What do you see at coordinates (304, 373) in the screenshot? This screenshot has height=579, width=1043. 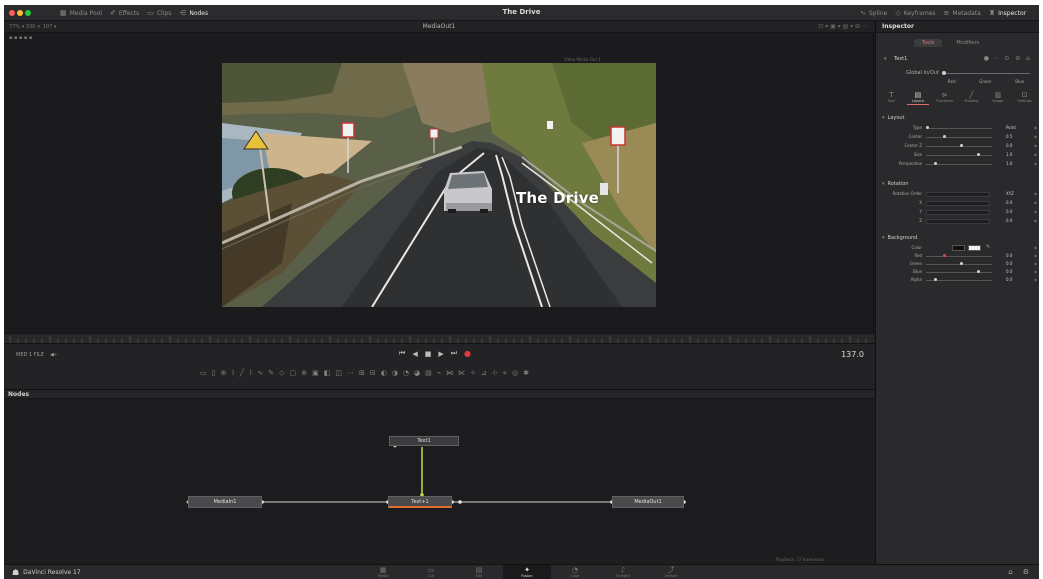 I see `fusion-tool-icon: ⊗` at bounding box center [304, 373].